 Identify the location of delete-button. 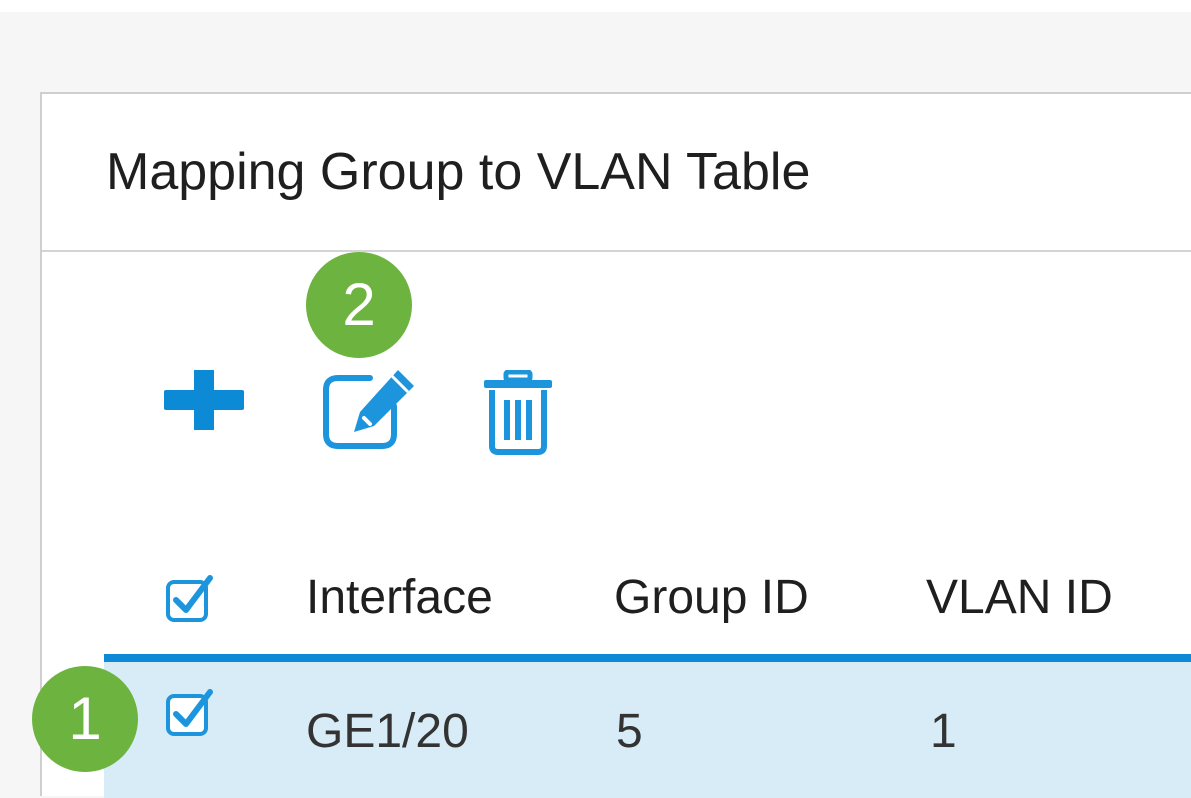
(518, 413).